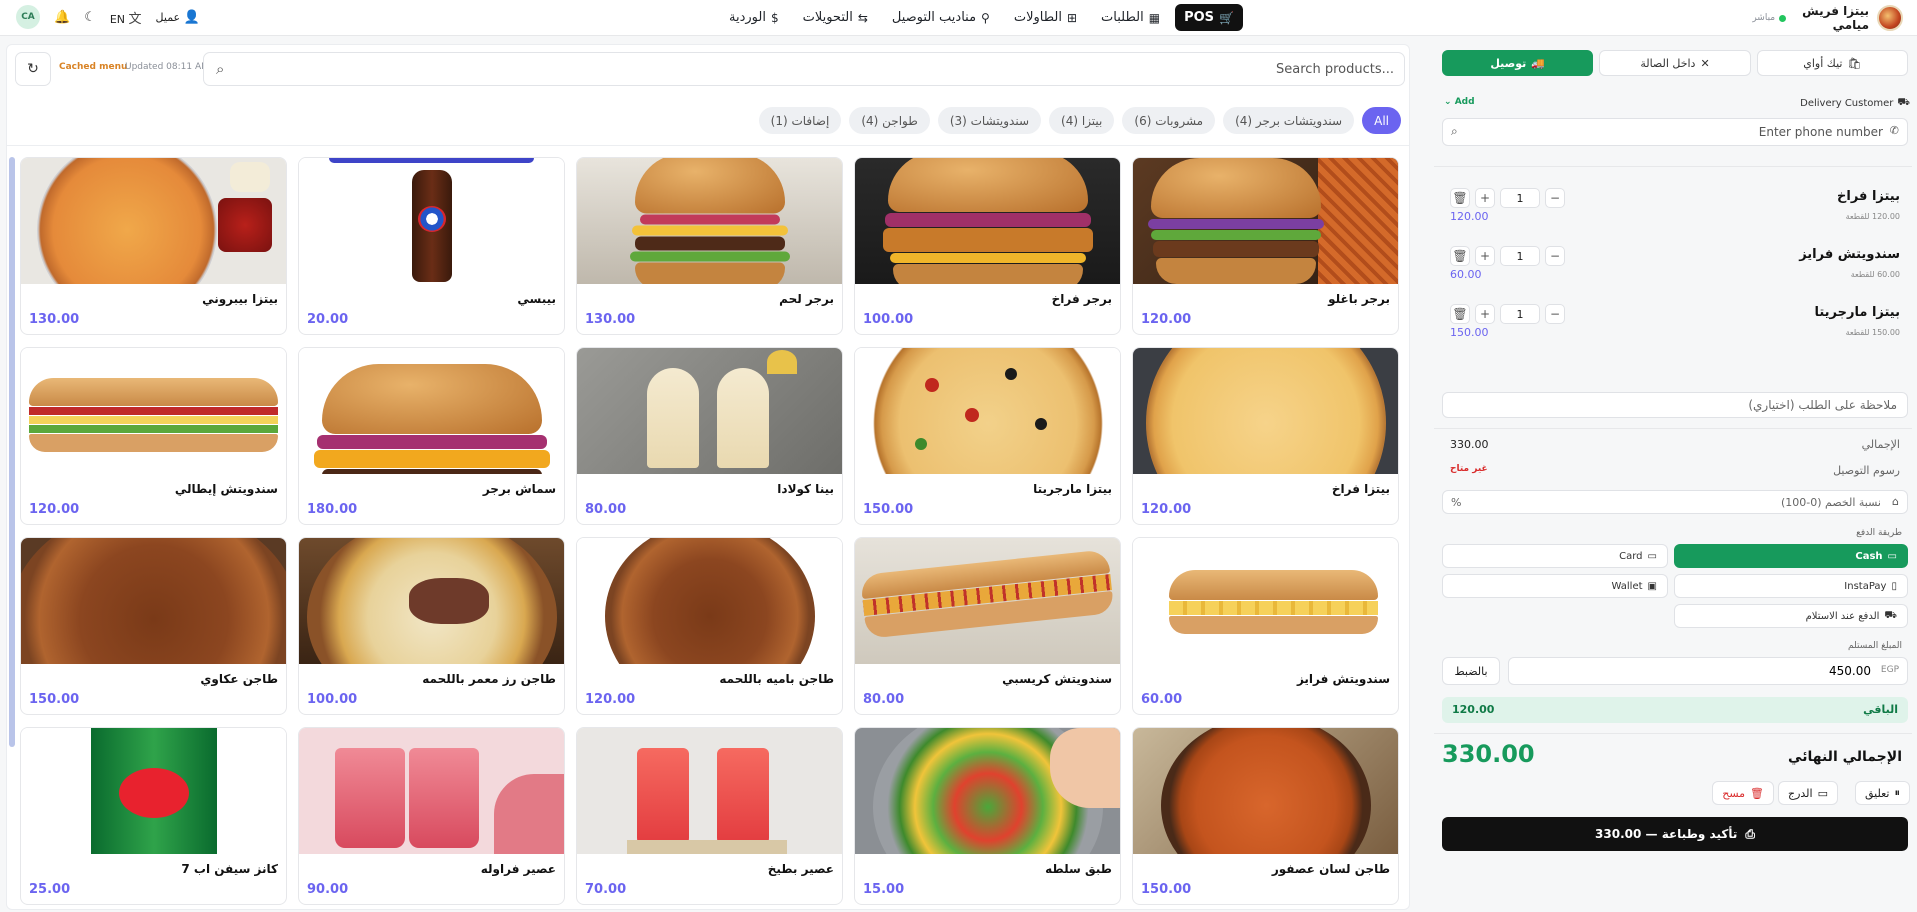  Describe the element at coordinates (1783, 18) in the screenshot. I see `live-dot-icon` at that location.